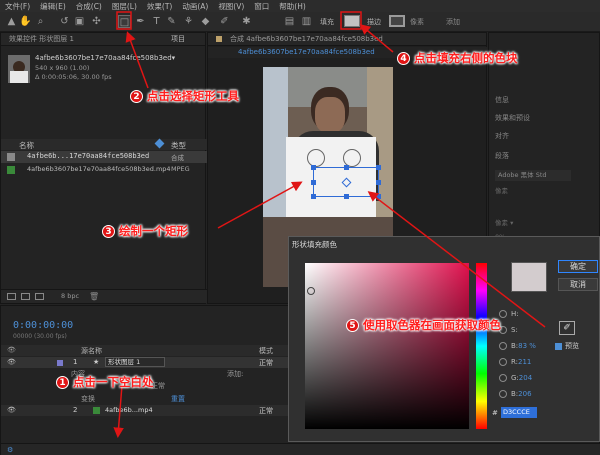  What do you see at coordinates (178, 399) in the screenshot?
I see `reset-link: 重置` at bounding box center [178, 399].